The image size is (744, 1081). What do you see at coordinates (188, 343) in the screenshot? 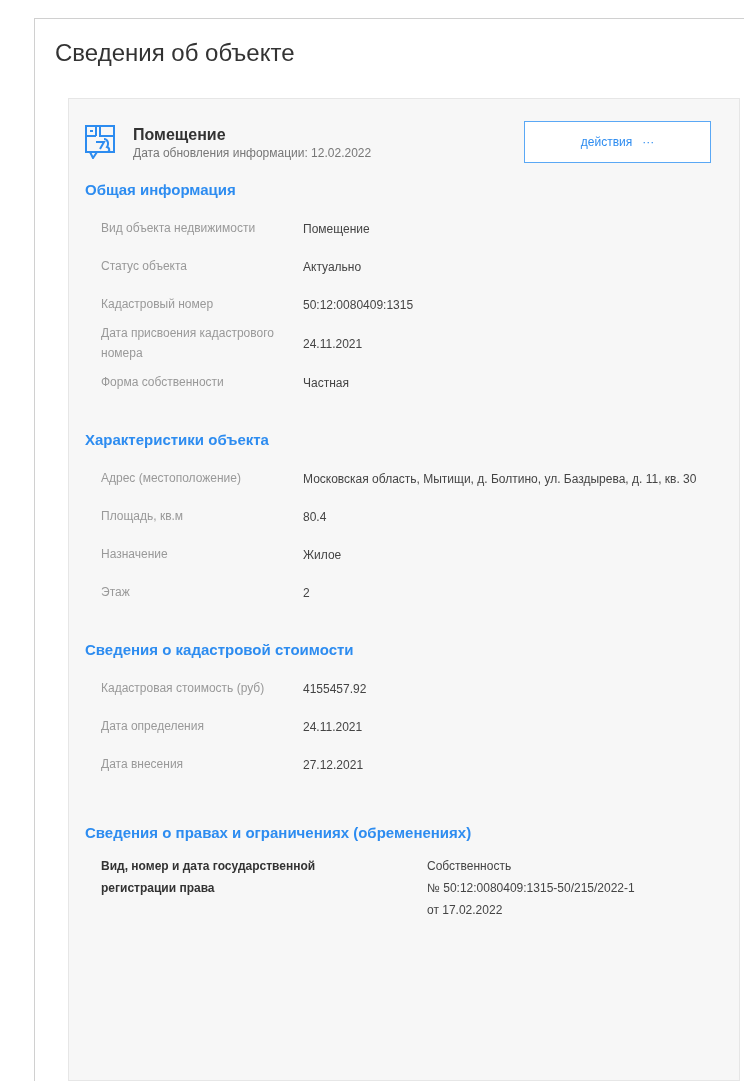
I see `field-label: Дата присвоения кадастрового номера` at bounding box center [188, 343].